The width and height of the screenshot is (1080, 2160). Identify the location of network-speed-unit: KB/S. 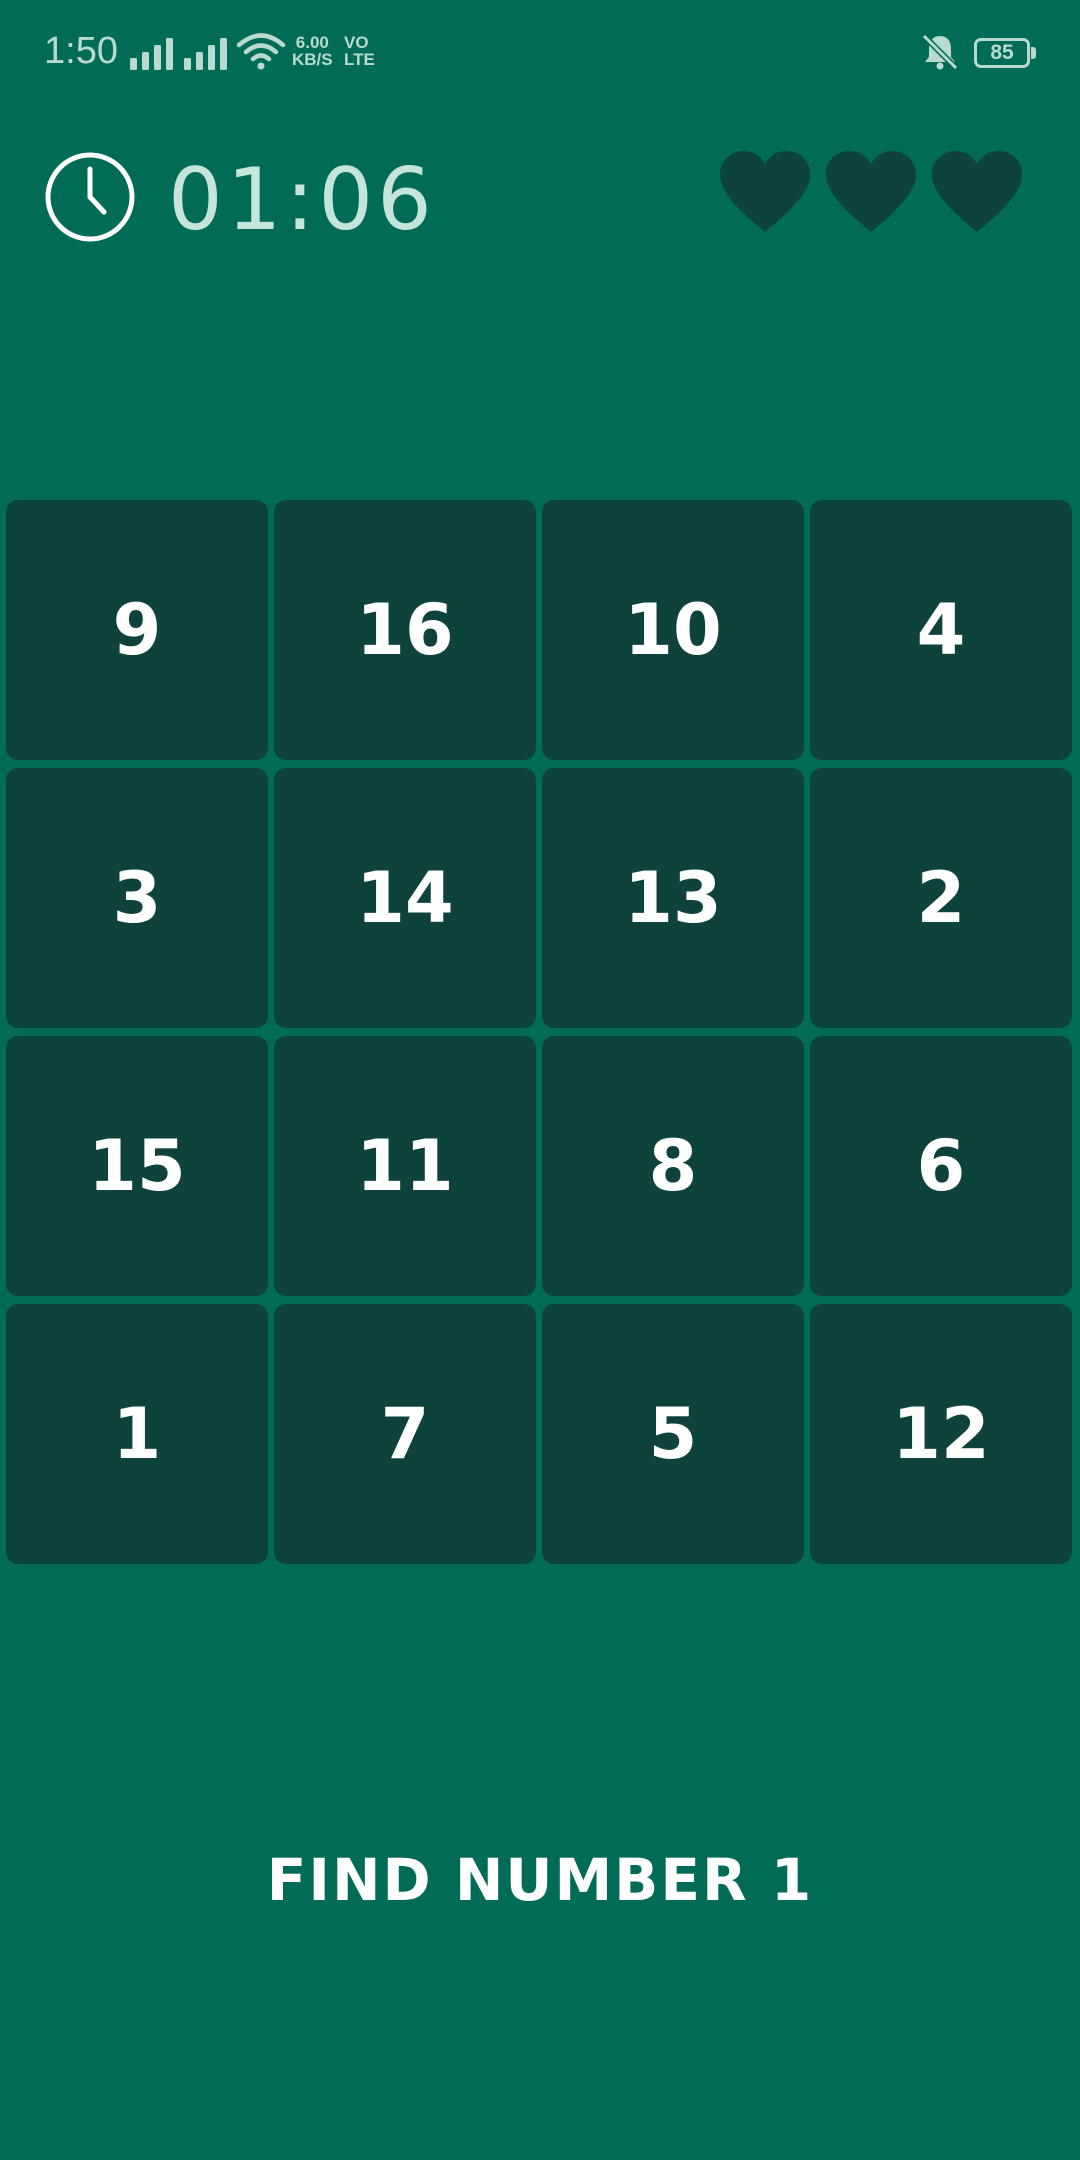
(312, 59).